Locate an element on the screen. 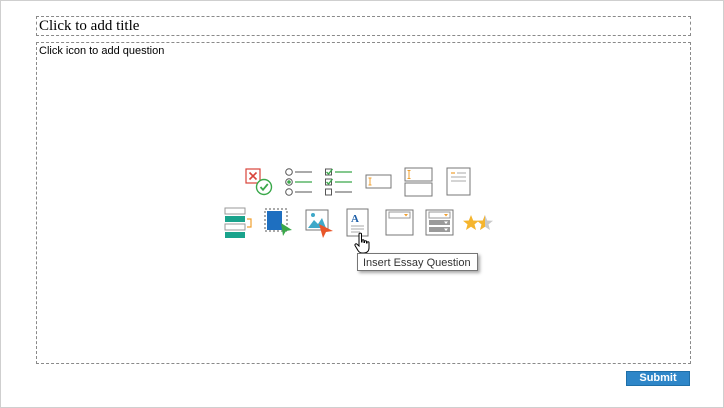 This screenshot has width=724, height=408. multiple-response-icon is located at coordinates (339, 182).